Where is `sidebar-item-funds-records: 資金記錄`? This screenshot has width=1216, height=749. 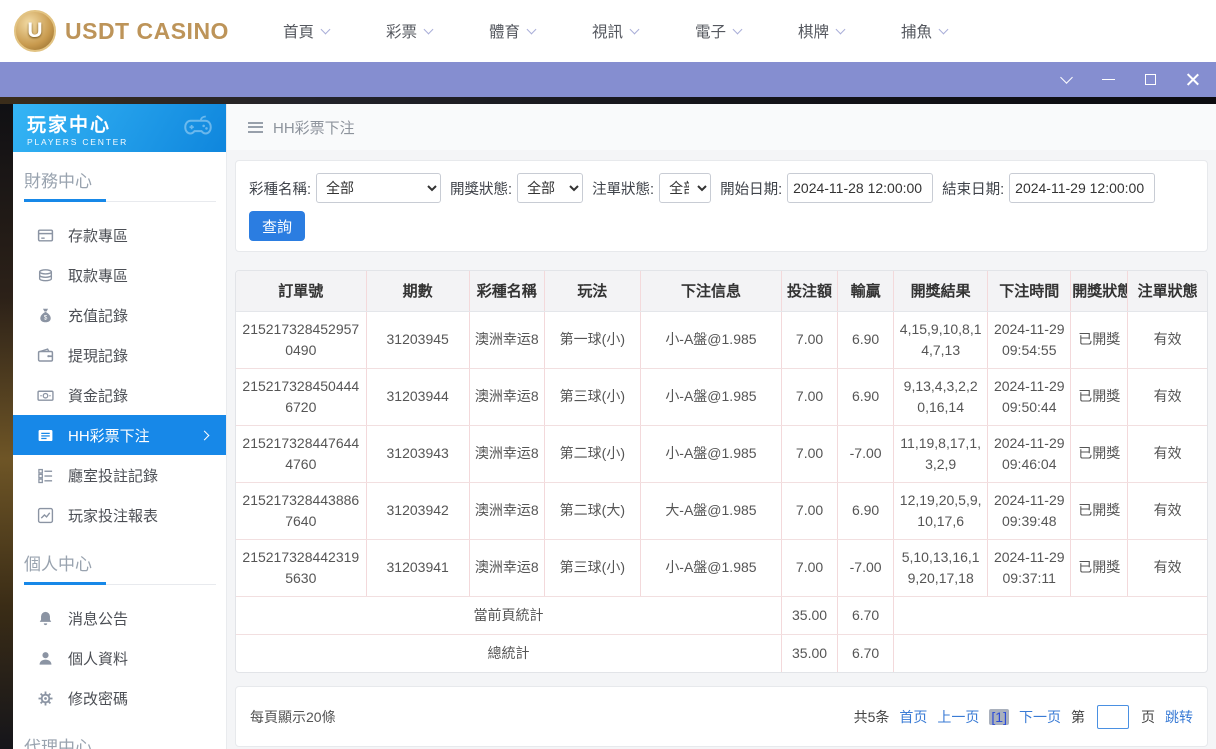 sidebar-item-funds-records: 資金記錄 is located at coordinates (119, 395).